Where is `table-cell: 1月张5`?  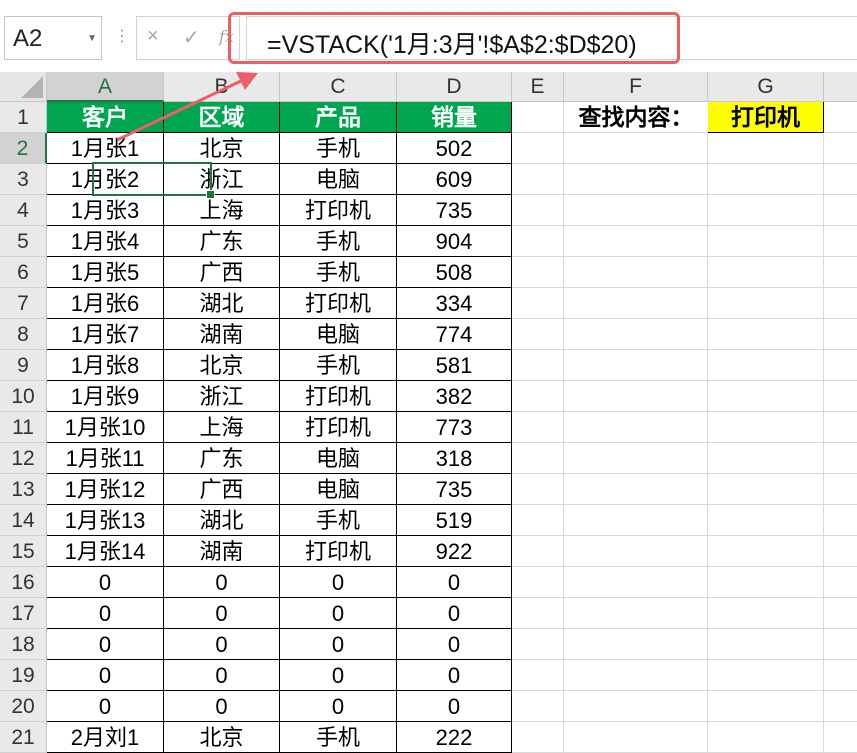
table-cell: 1月张5 is located at coordinates (105, 272).